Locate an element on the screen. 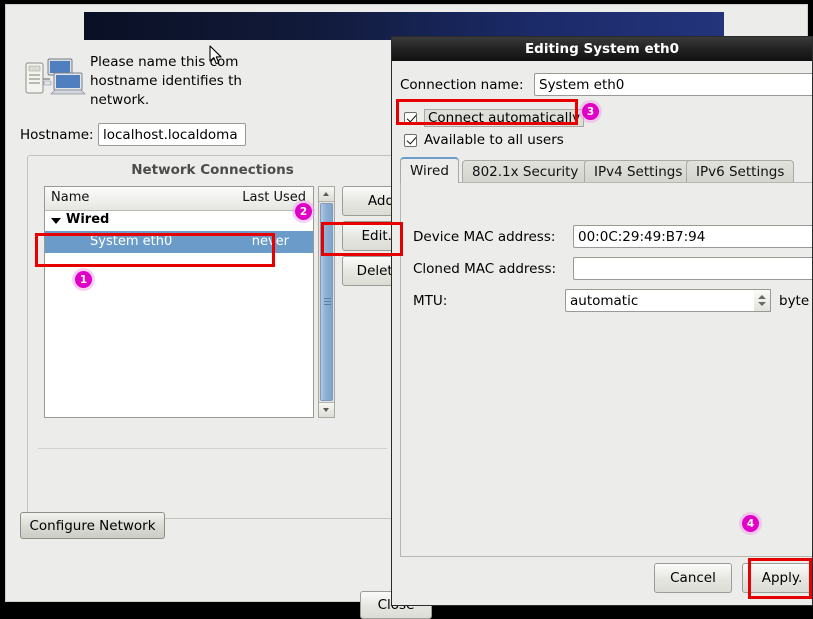 This screenshot has width=813, height=619. available-to-all-users-checkbox: Available to all users is located at coordinates (484, 140).